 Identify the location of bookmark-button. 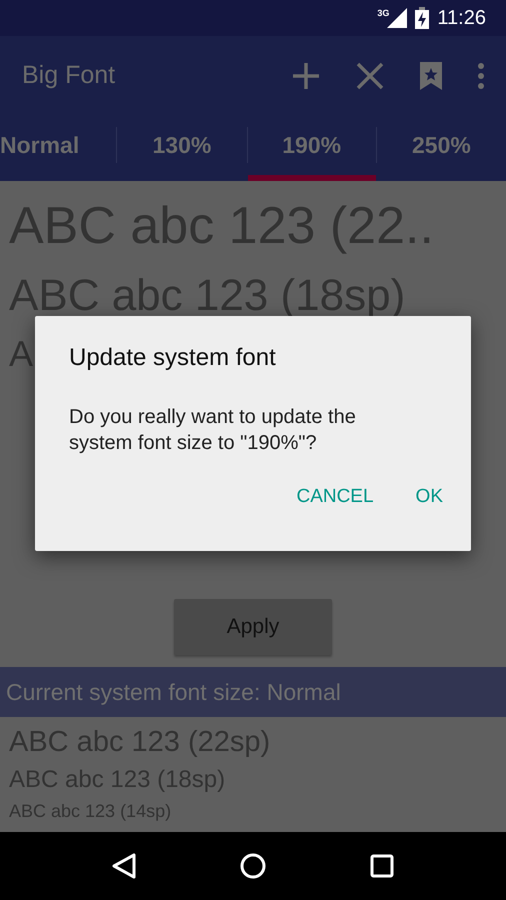
(431, 76).